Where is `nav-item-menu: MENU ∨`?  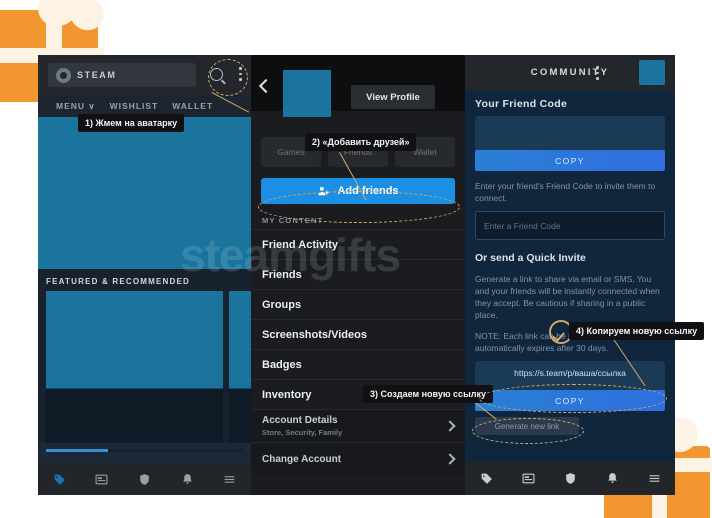
nav-item-menu: MENU ∨ is located at coordinates (76, 106).